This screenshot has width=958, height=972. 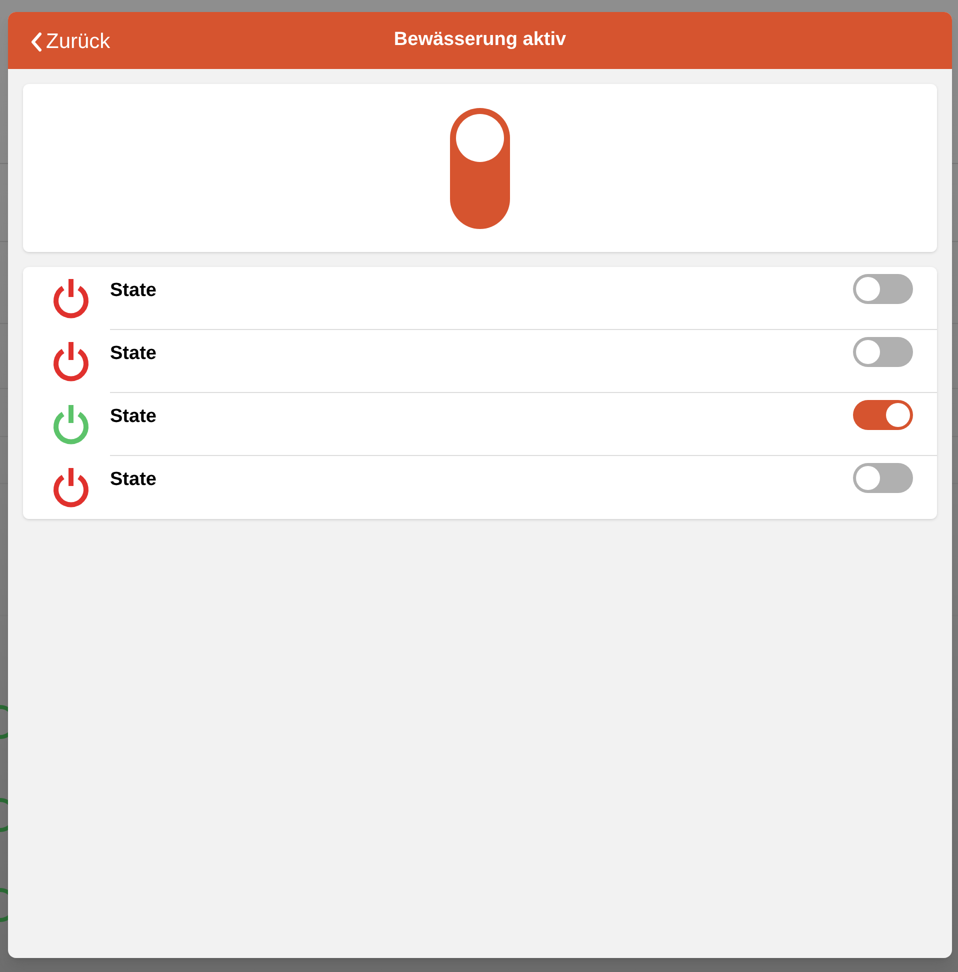 I want to click on header-title: Bewässerung aktiv, so click(x=480, y=40).